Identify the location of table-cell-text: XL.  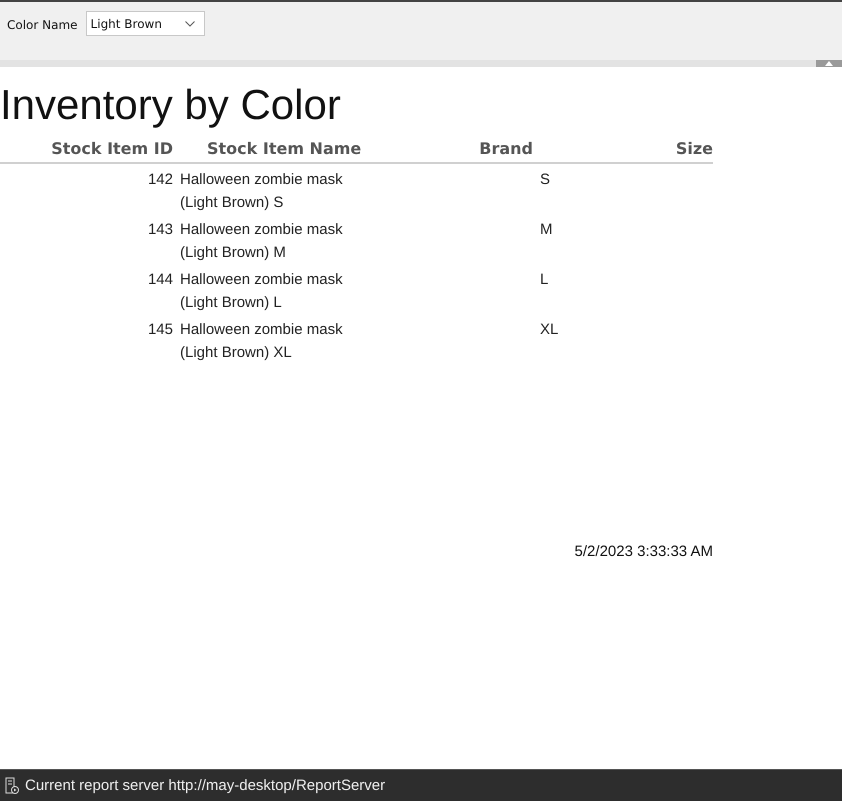
(549, 330).